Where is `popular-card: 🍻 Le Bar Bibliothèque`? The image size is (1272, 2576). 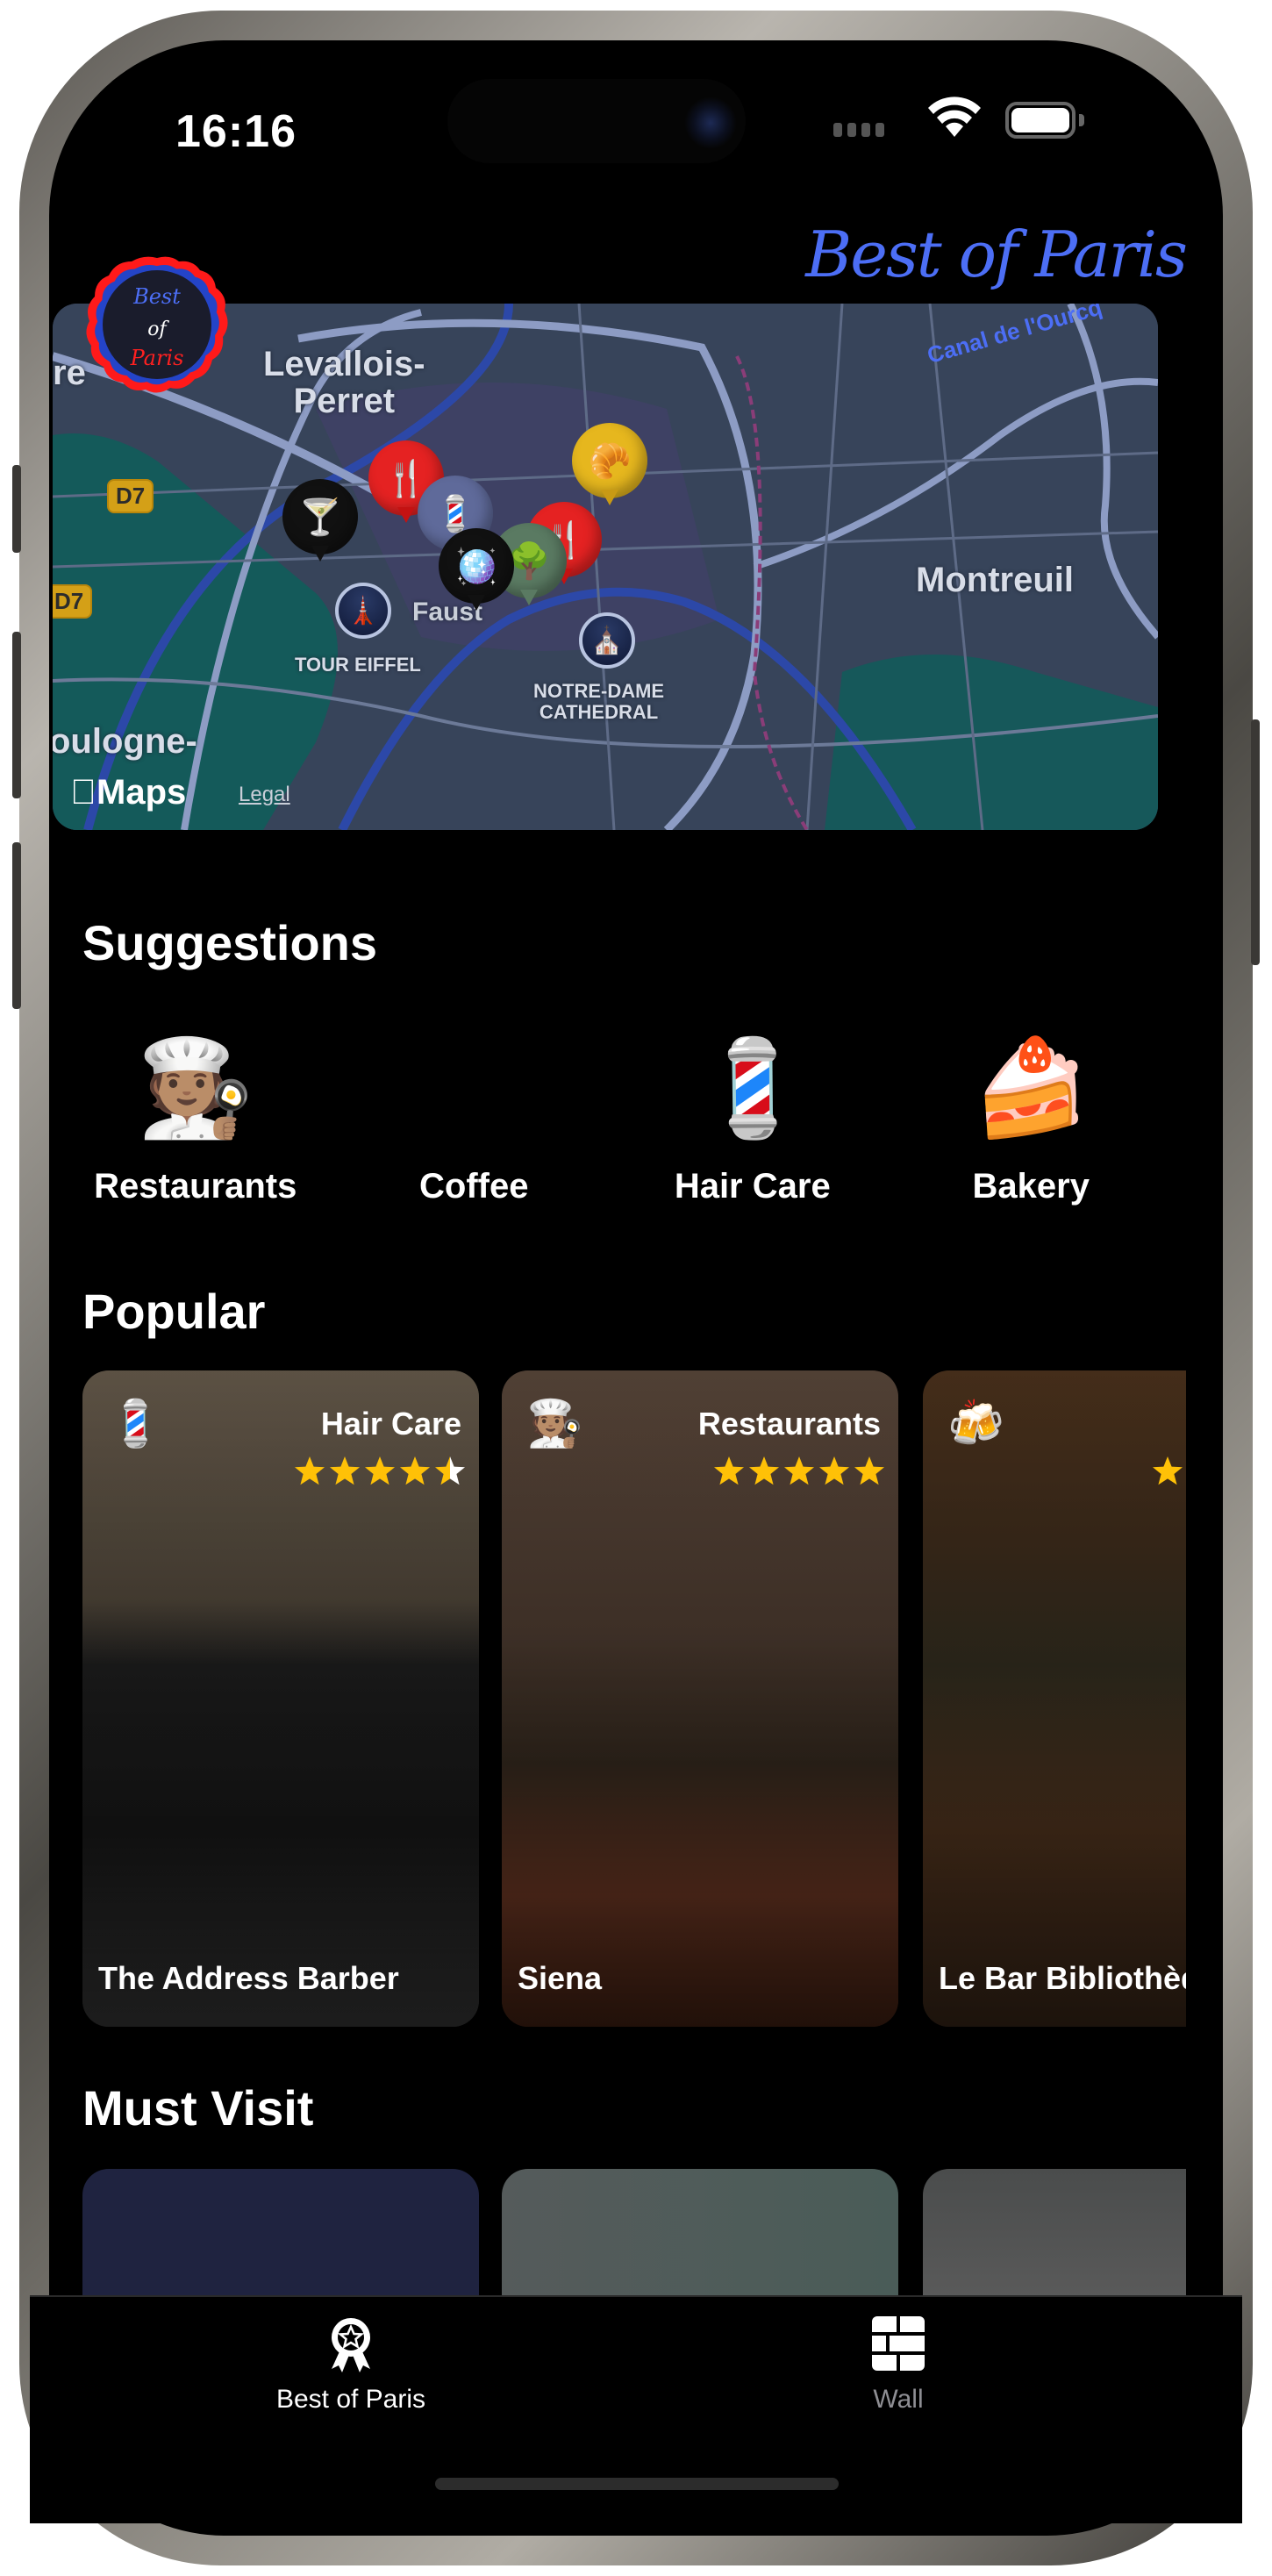 popular-card: 🍻 Le Bar Bibliothèque is located at coordinates (1054, 1698).